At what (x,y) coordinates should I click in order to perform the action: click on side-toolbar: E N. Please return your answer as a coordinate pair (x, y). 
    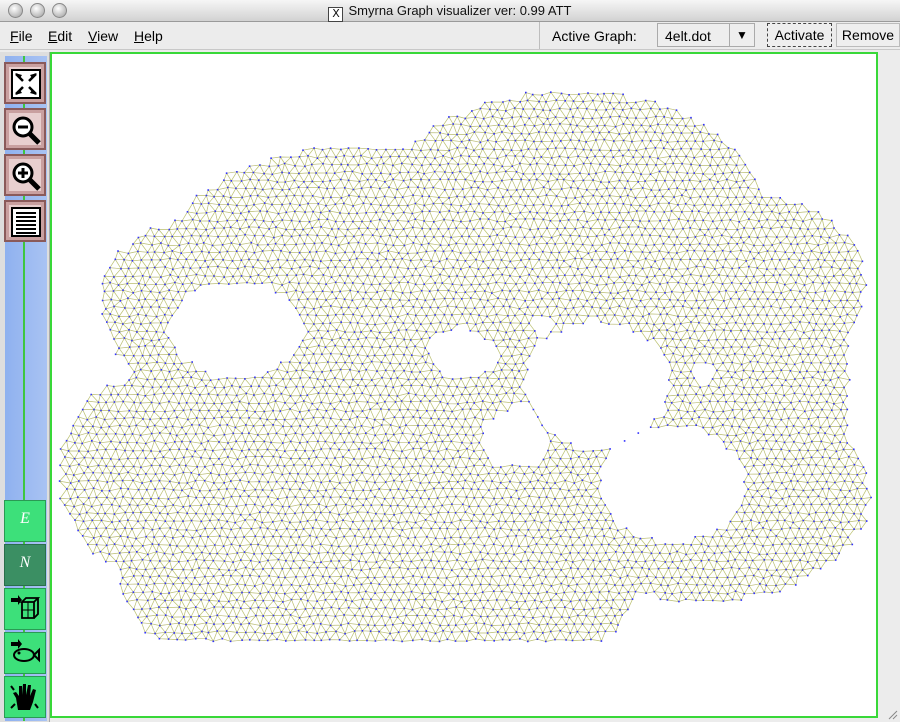
    Looking at the image, I should click on (25, 387).